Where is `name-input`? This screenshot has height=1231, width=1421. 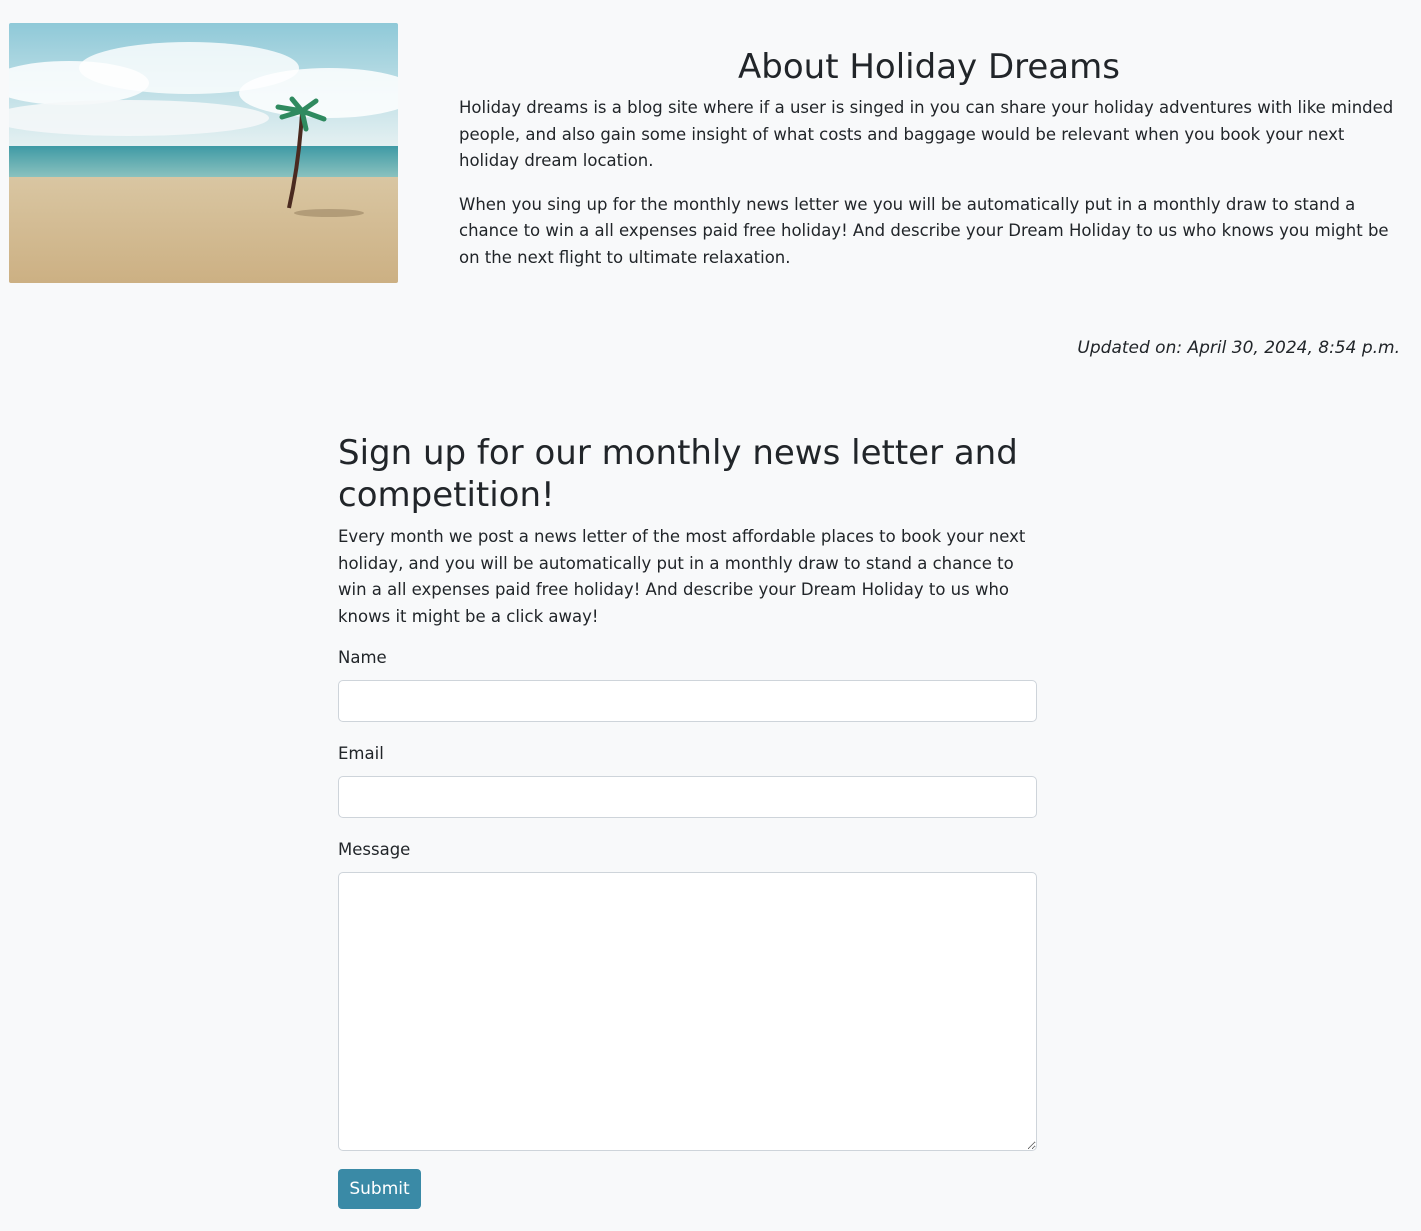 name-input is located at coordinates (687, 701).